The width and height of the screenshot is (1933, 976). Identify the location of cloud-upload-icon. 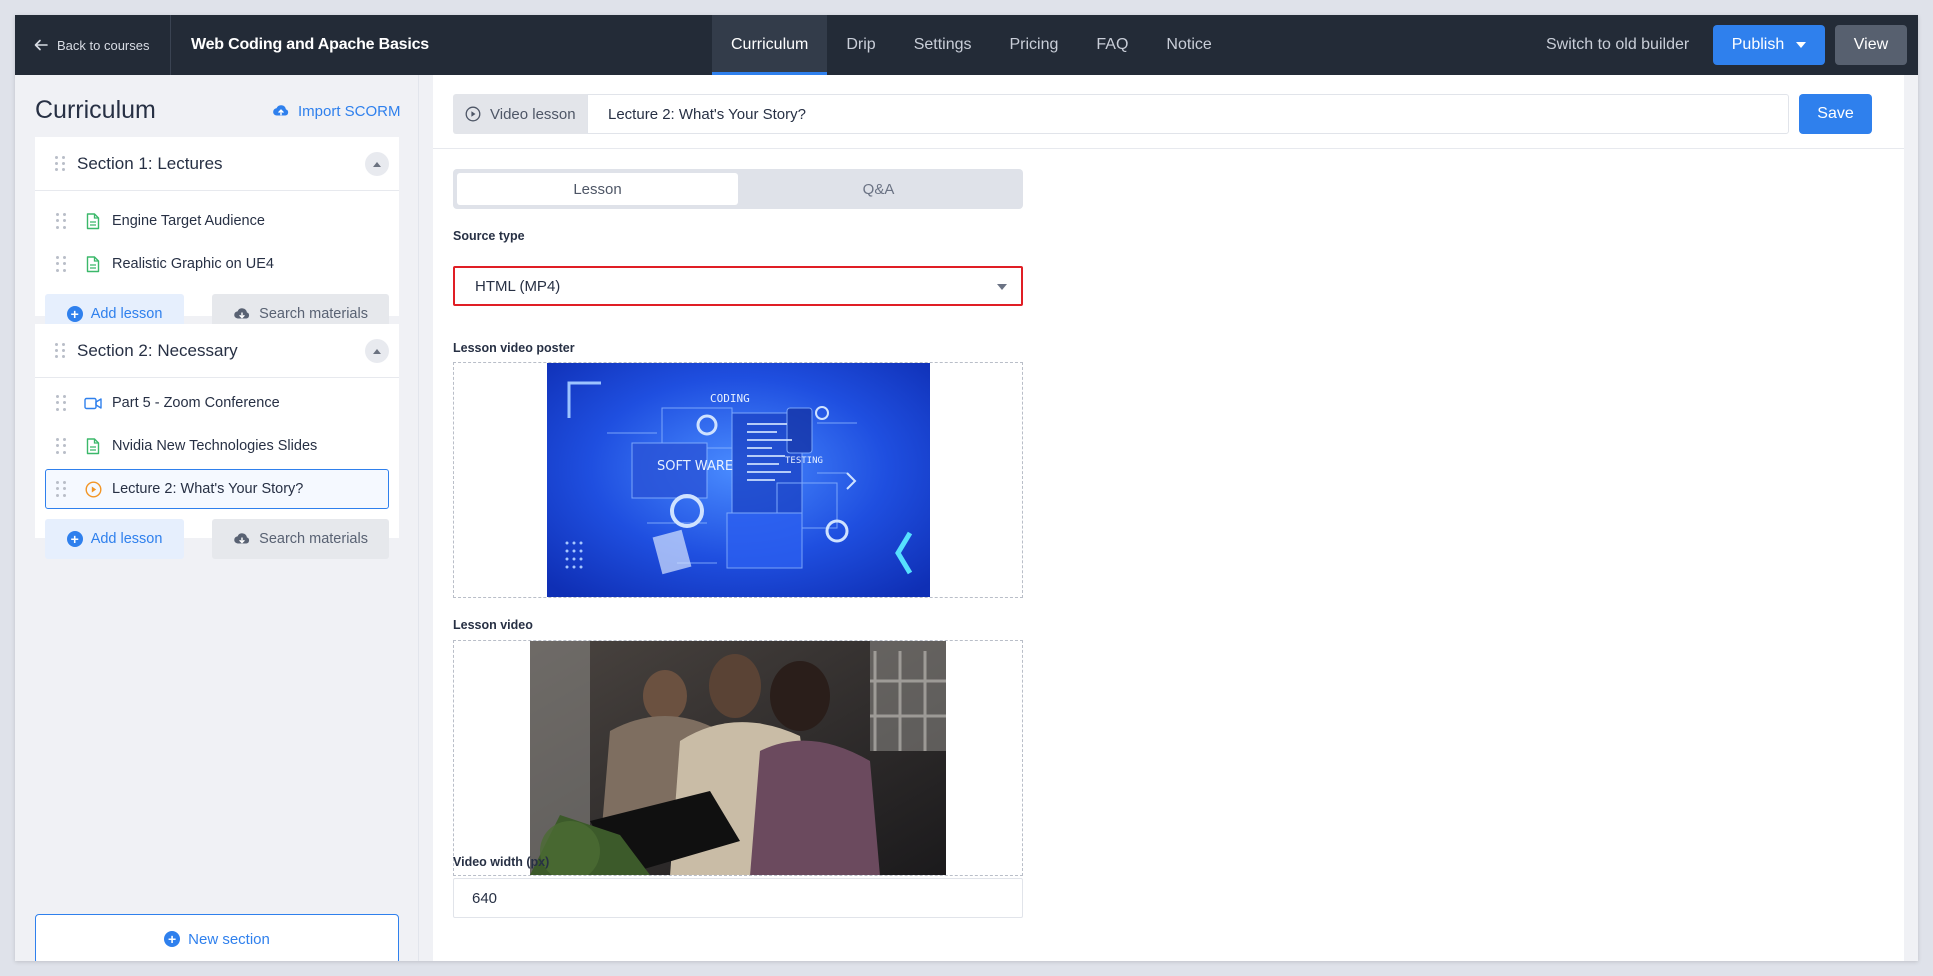
(281, 110).